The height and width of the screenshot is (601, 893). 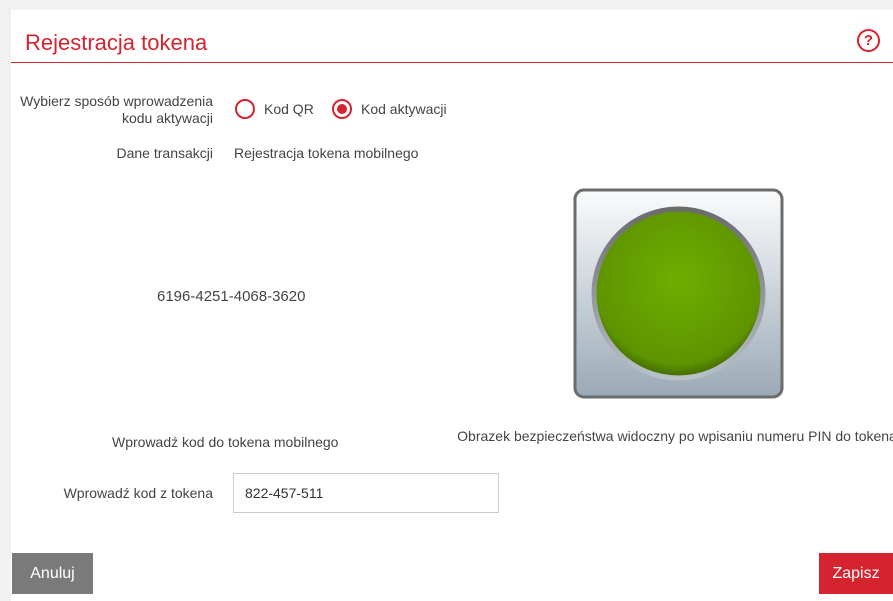 I want to click on radio-activation-code: Kod aktywacji, so click(x=389, y=109).